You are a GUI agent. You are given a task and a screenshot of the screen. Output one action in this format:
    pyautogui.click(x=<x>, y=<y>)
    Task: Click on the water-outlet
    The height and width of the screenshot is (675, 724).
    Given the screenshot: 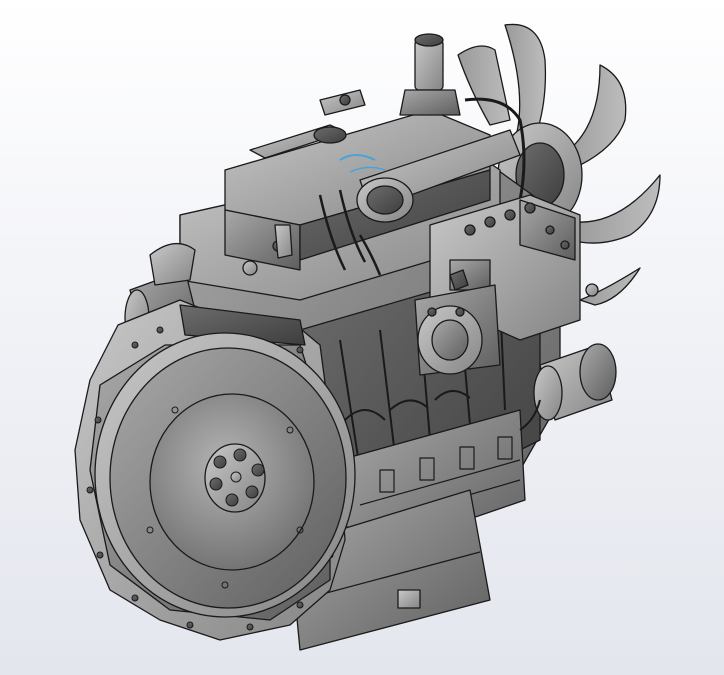 What is the action you would take?
    pyautogui.click(x=390, y=74)
    